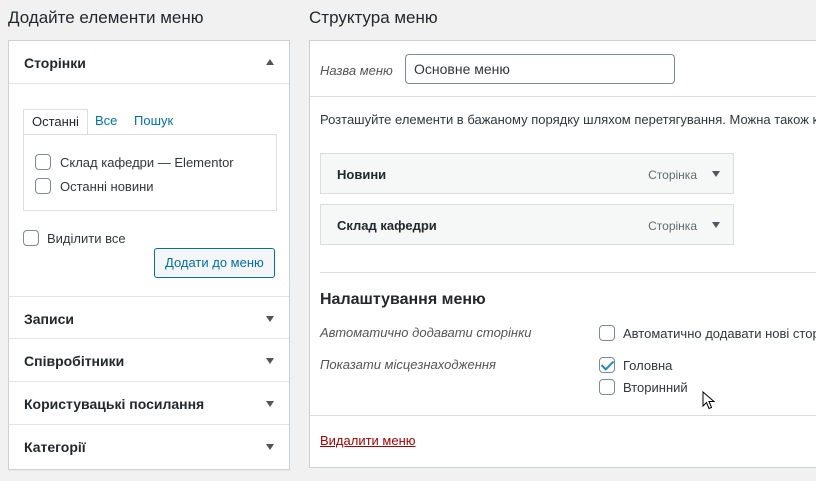 Image resolution: width=816 pixels, height=481 pixels. Describe the element at coordinates (55, 63) in the screenshot. I see `accordion-pages-title: Сторінки` at that location.